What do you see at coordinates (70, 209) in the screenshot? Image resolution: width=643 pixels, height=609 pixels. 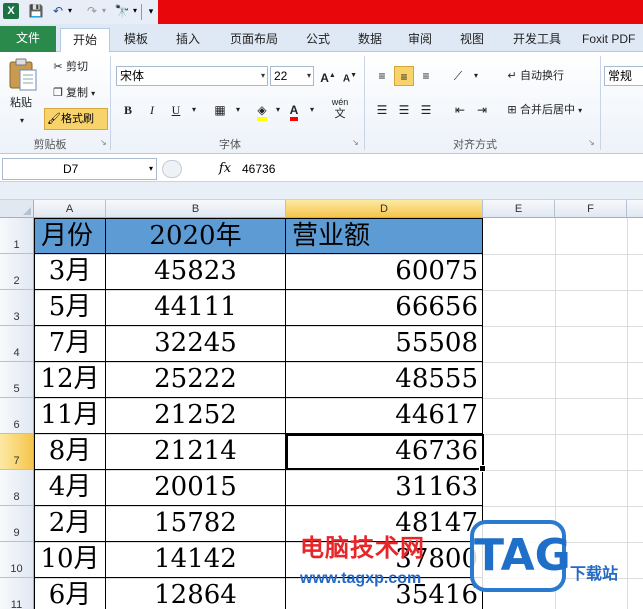 I see `column-header-a: A` at bounding box center [70, 209].